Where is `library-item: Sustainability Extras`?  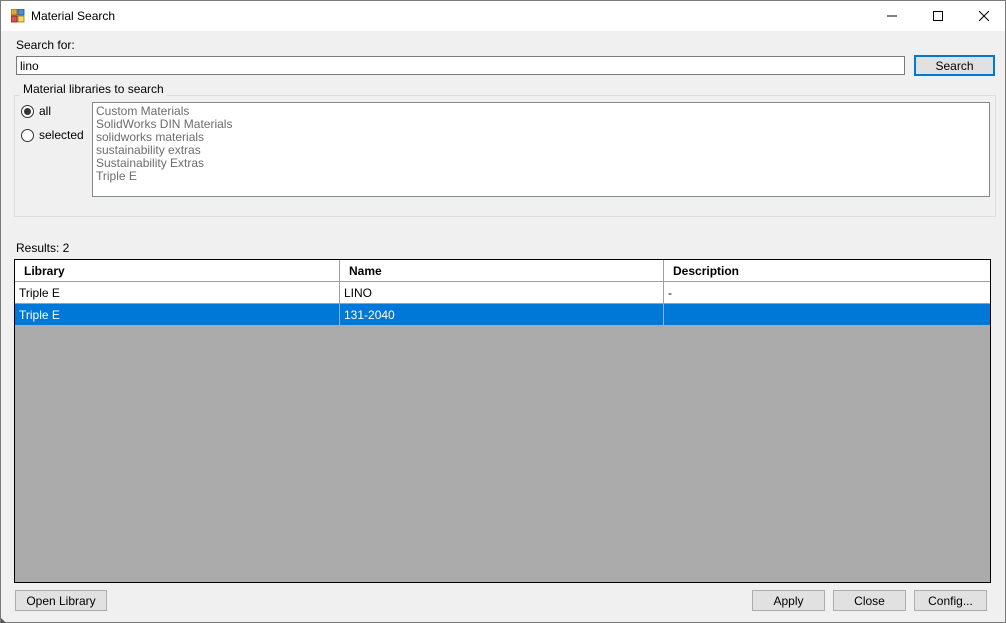 library-item: Sustainability Extras is located at coordinates (541, 163).